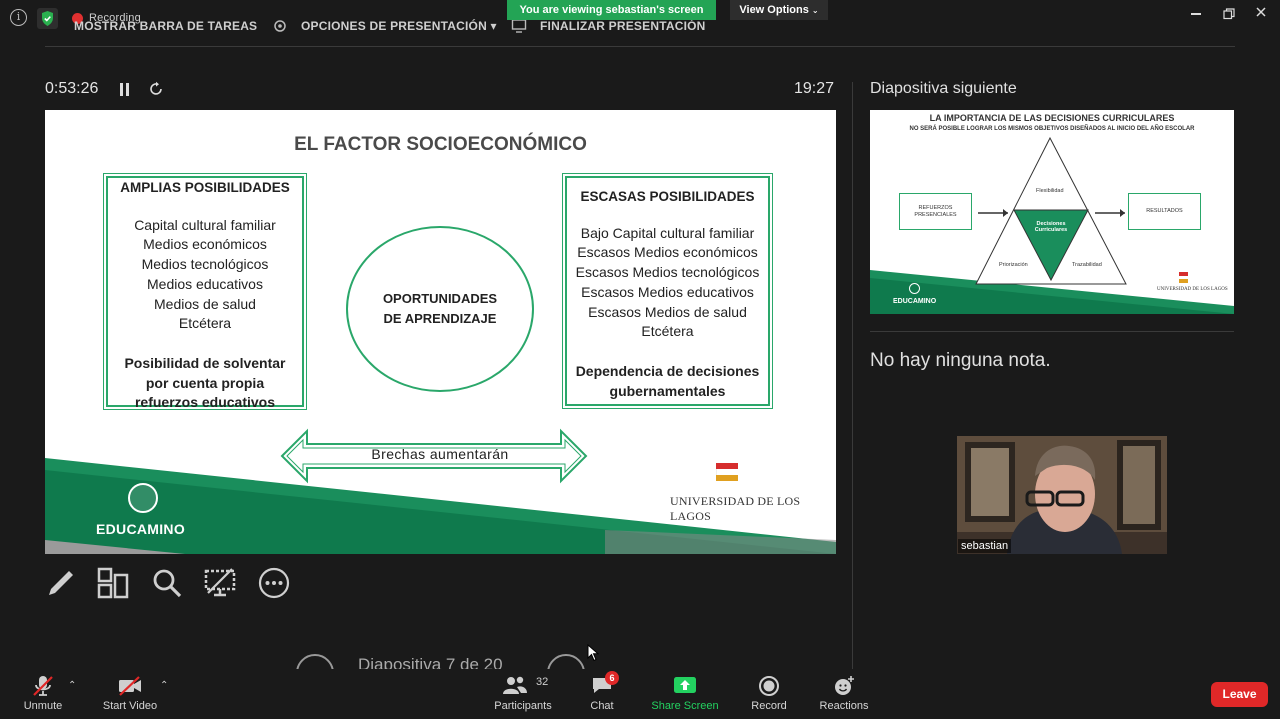  I want to click on viewing-screen-banner: You are viewing sebastian's screen, so click(611, 10).